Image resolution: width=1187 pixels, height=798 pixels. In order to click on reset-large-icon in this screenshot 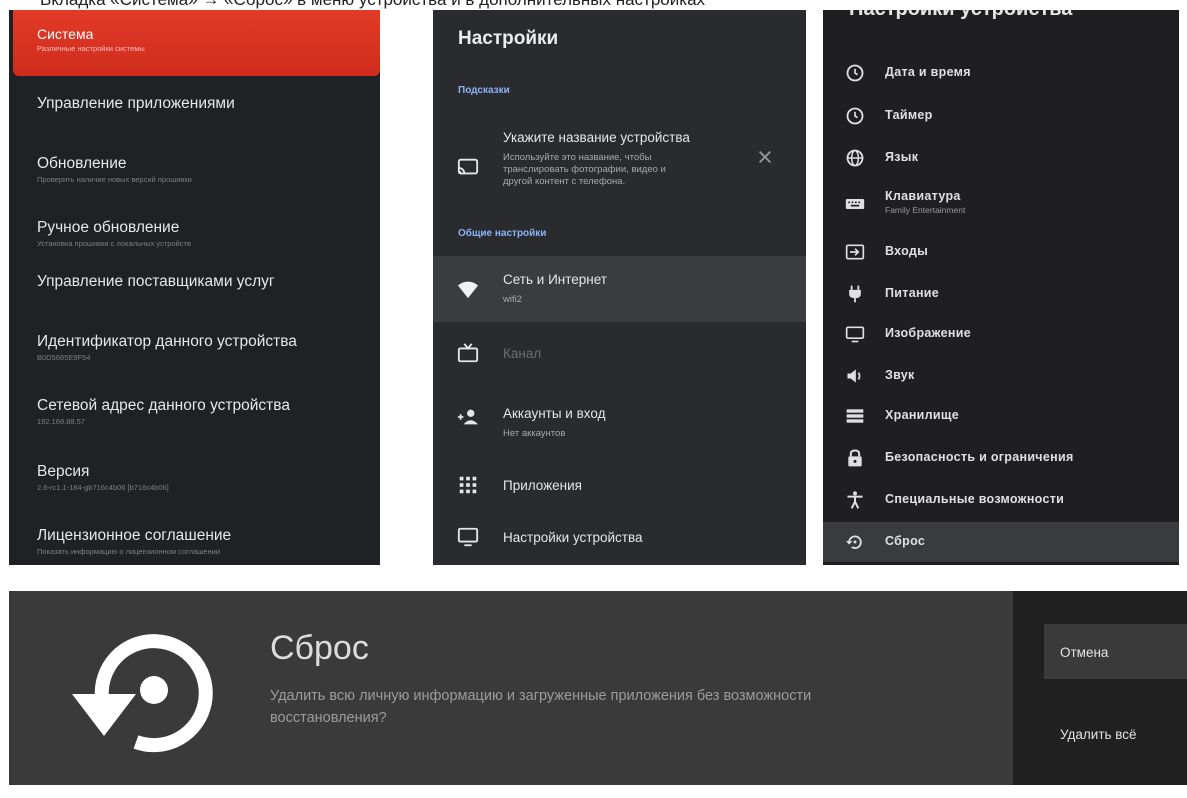, I will do `click(142, 693)`.